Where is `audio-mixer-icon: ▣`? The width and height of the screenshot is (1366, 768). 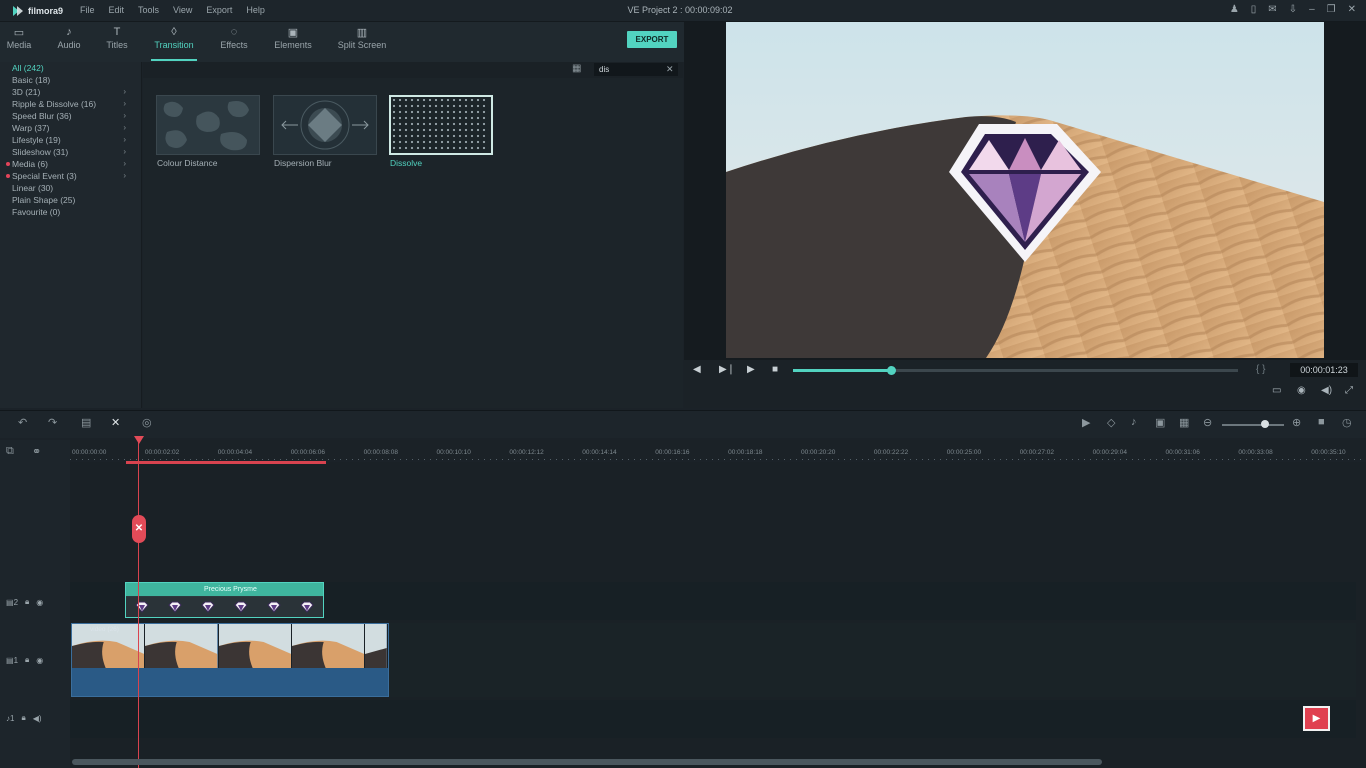 audio-mixer-icon: ▣ is located at coordinates (1160, 422).